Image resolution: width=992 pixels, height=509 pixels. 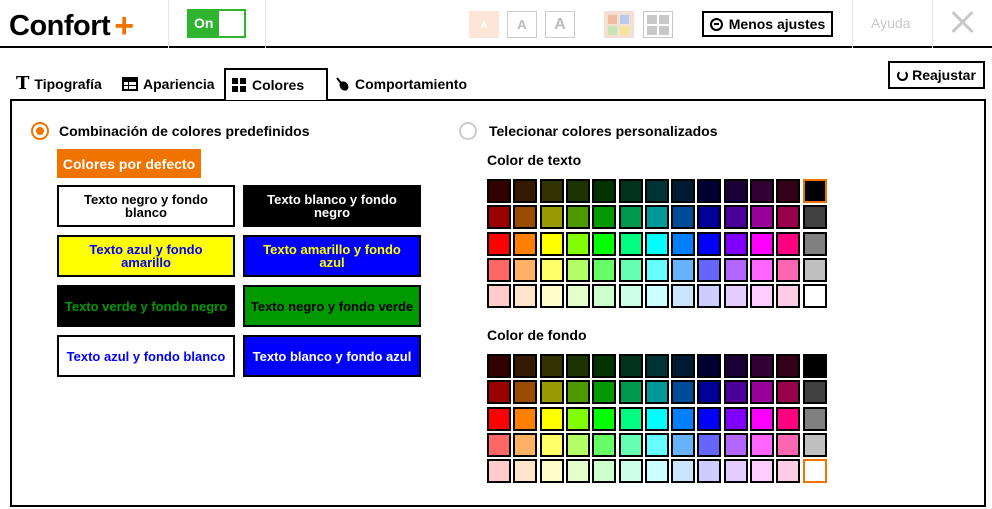 What do you see at coordinates (332, 206) in the screenshot?
I see `color-combo-button: Texto blanco y fondo negro` at bounding box center [332, 206].